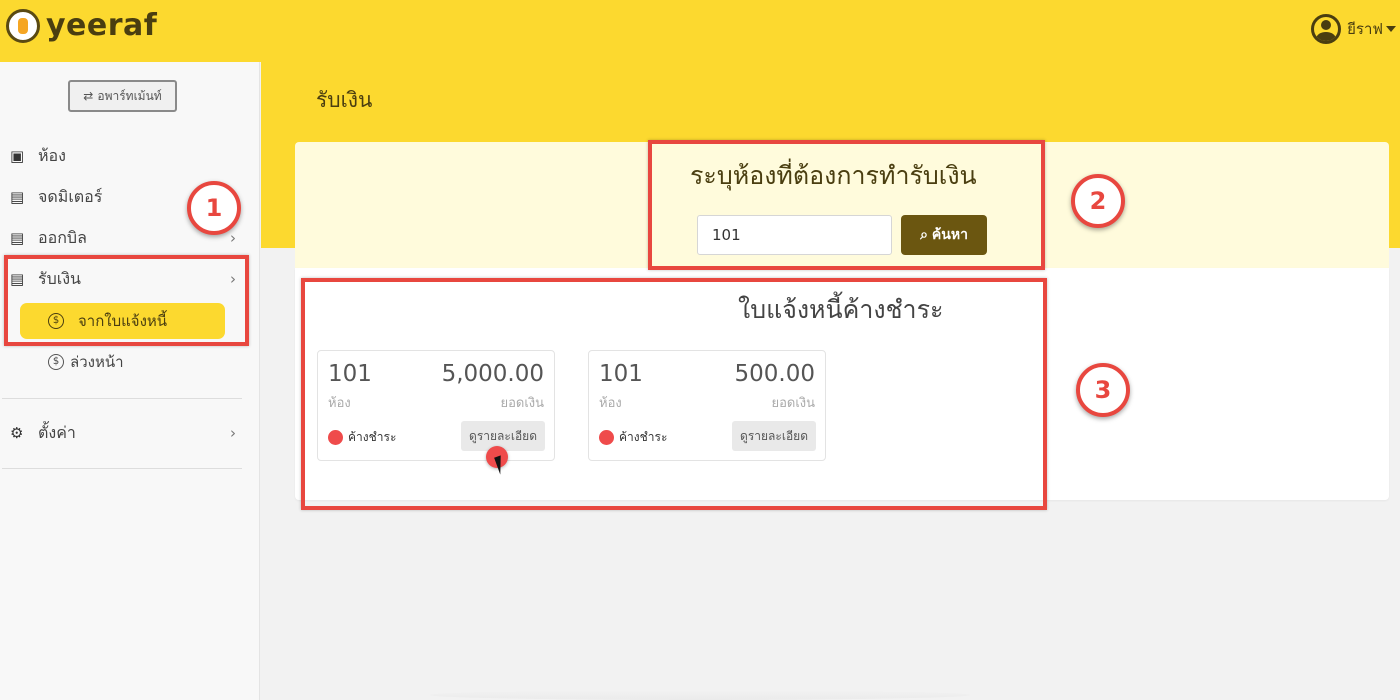 The width and height of the screenshot is (1400, 700). Describe the element at coordinates (700, 695) in the screenshot. I see `page-bottom-shadow` at that location.